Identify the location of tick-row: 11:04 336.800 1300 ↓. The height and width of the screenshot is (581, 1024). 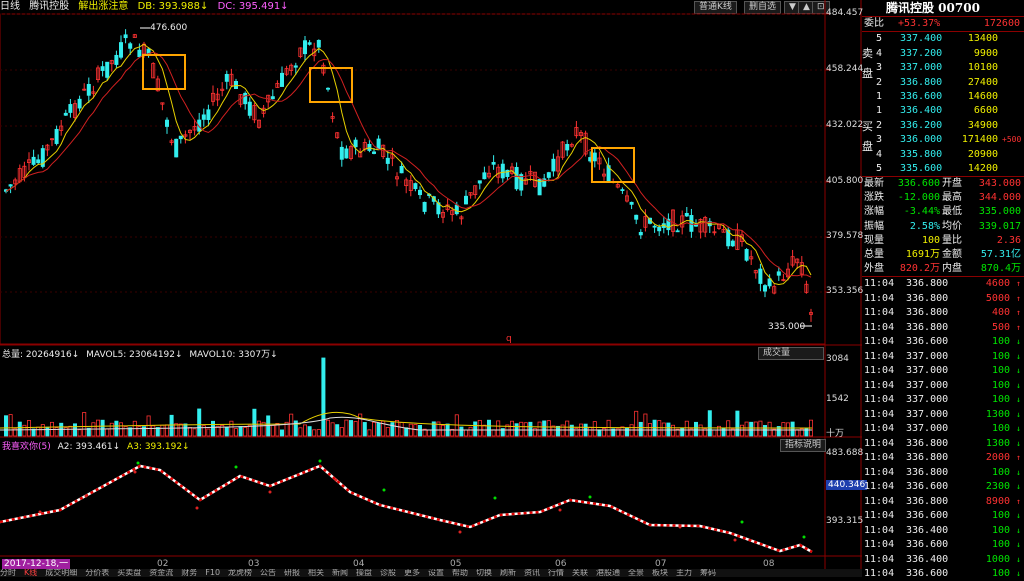
(943, 444).